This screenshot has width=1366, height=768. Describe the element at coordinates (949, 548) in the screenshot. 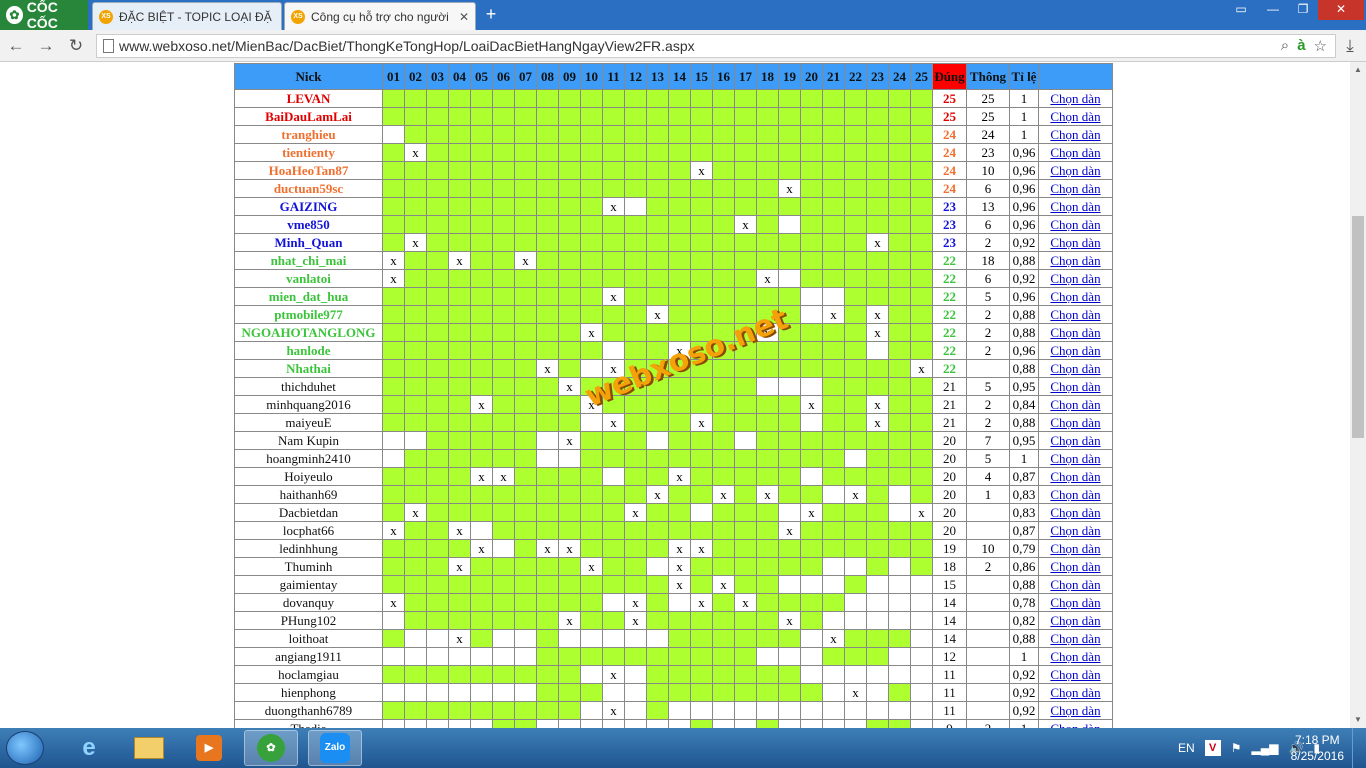

I see `dung-cell: 19` at that location.